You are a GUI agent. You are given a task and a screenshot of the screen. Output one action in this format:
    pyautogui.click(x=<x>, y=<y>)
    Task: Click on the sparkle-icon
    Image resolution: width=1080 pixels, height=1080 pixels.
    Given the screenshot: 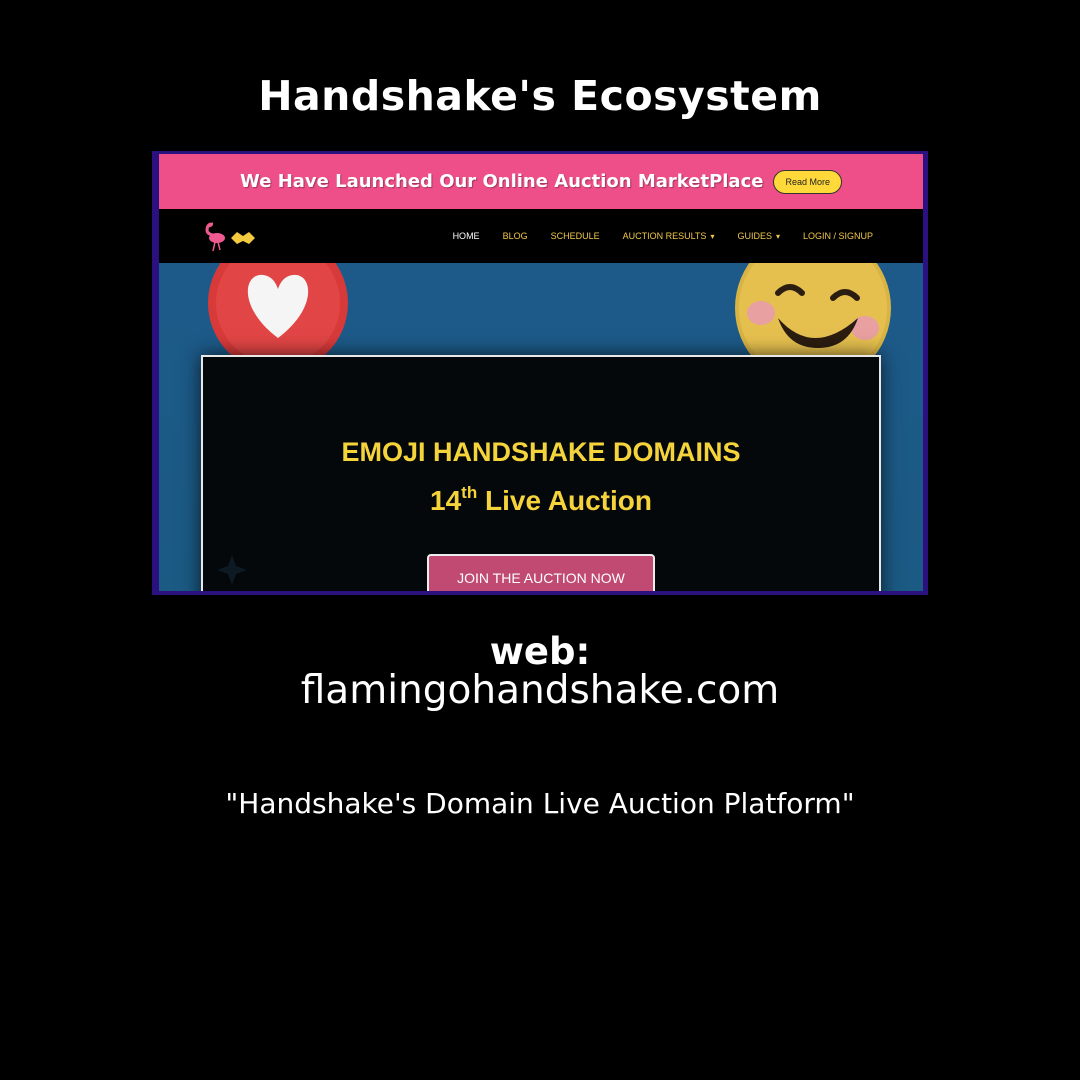 What is the action you would take?
    pyautogui.click(x=232, y=570)
    